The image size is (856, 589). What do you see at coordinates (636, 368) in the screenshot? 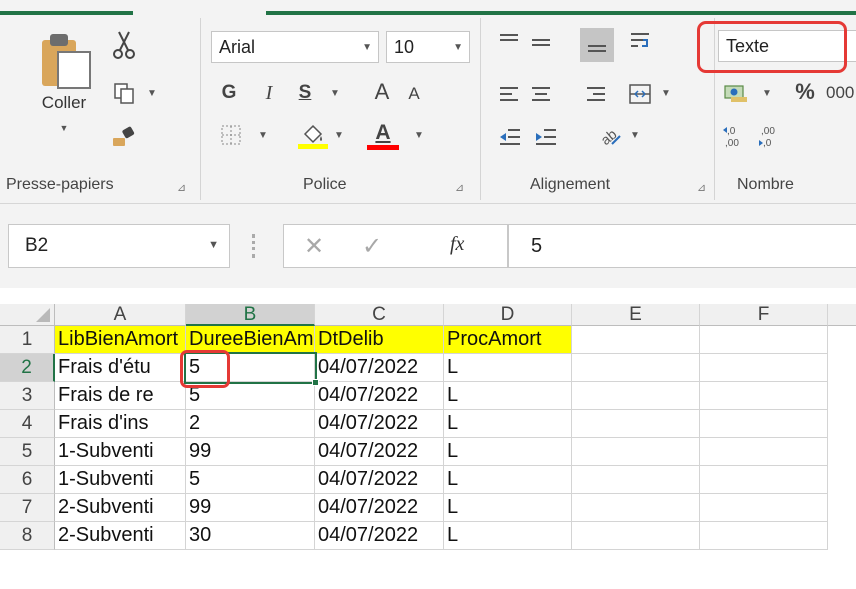
I see `cell-e2` at bounding box center [636, 368].